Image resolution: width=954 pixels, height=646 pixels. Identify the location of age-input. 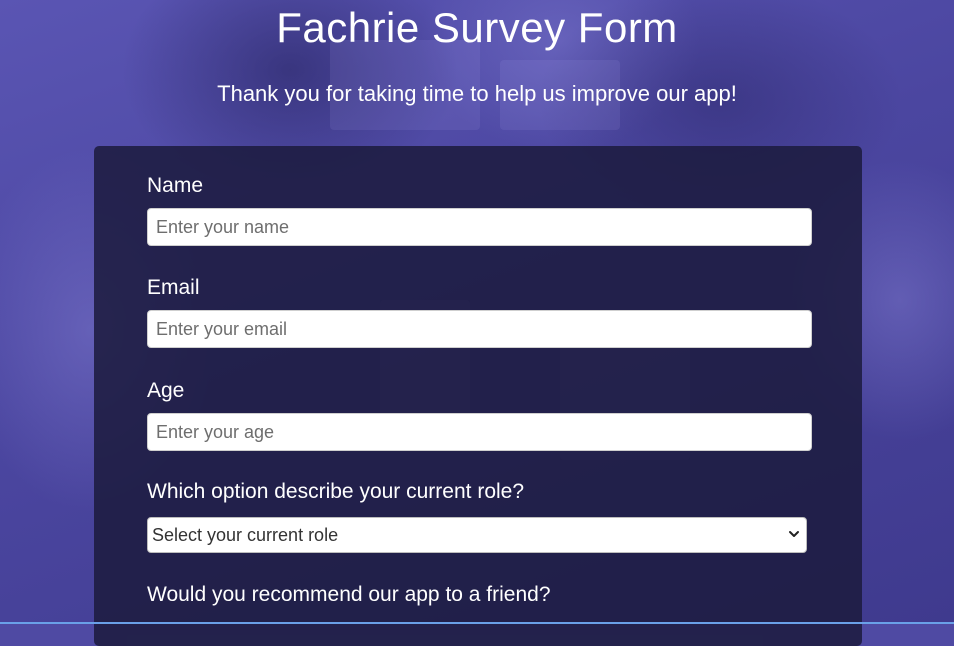
(479, 432).